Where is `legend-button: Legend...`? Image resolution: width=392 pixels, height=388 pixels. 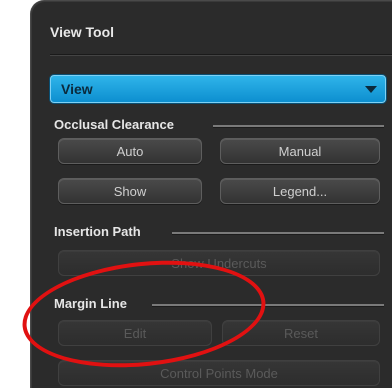
legend-button: Legend... is located at coordinates (300, 191).